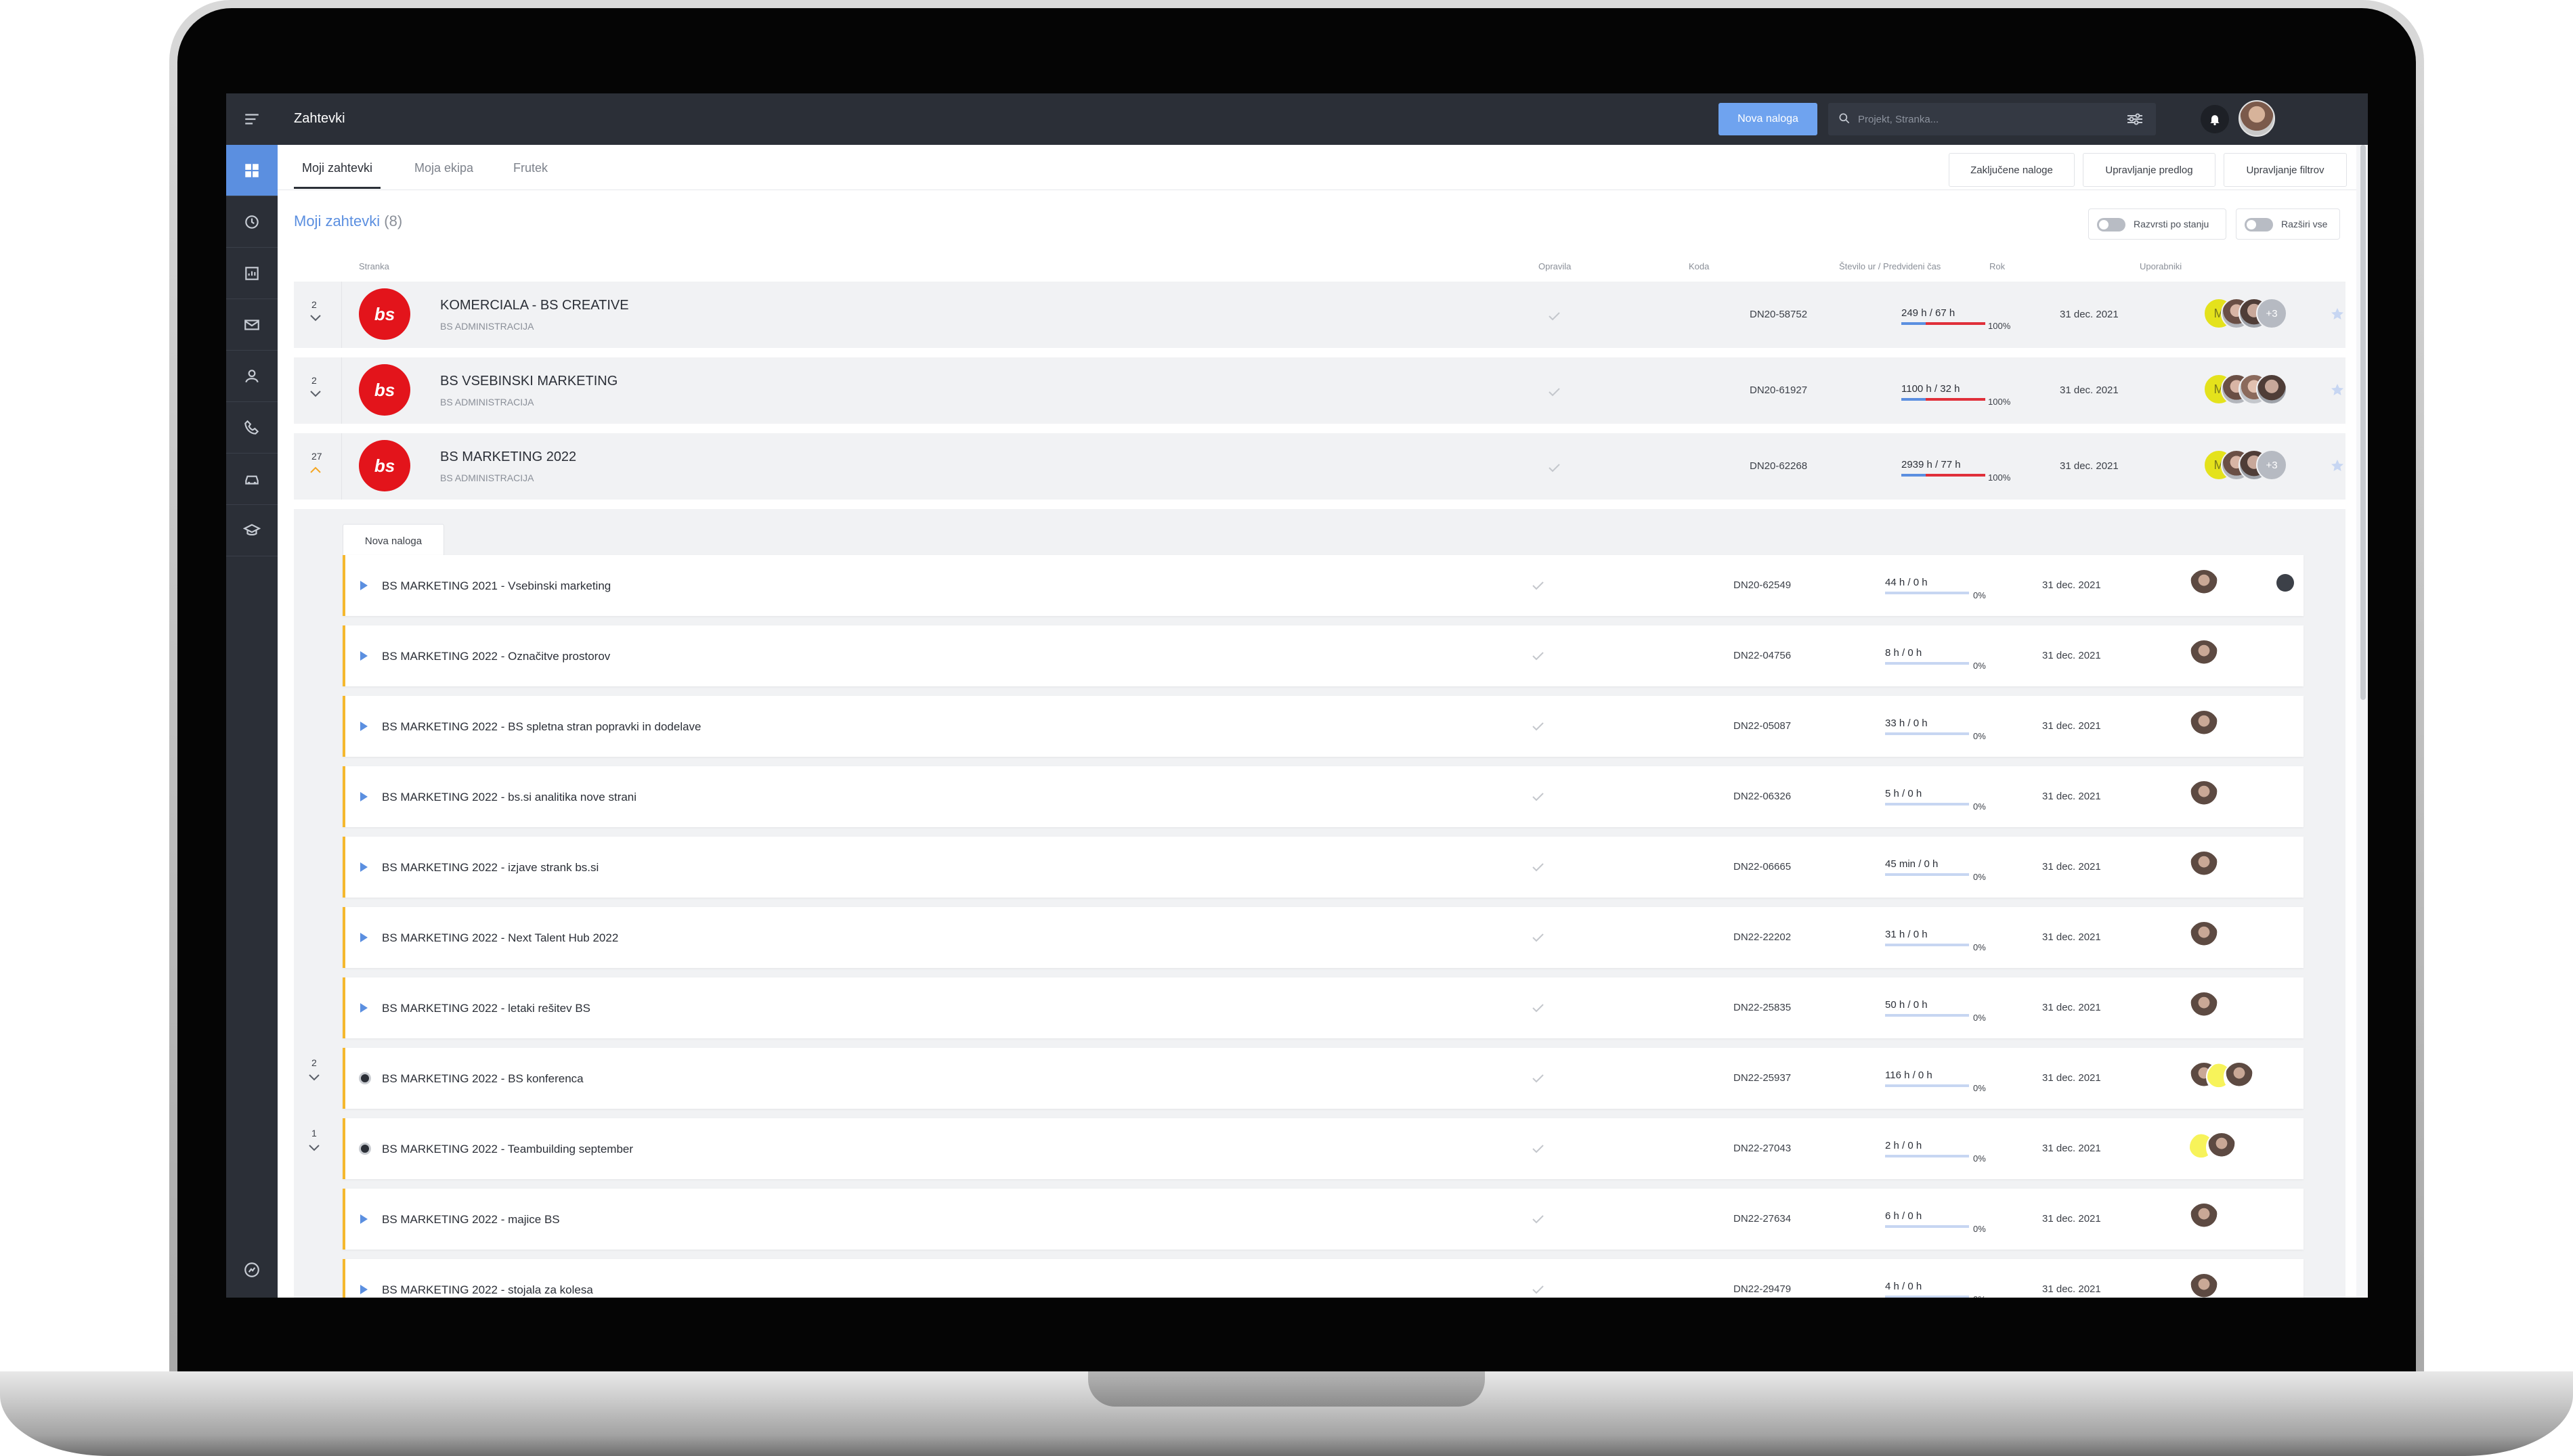 This screenshot has width=2573, height=1456. What do you see at coordinates (1999, 402) in the screenshot?
I see `progress-percent: 100%` at bounding box center [1999, 402].